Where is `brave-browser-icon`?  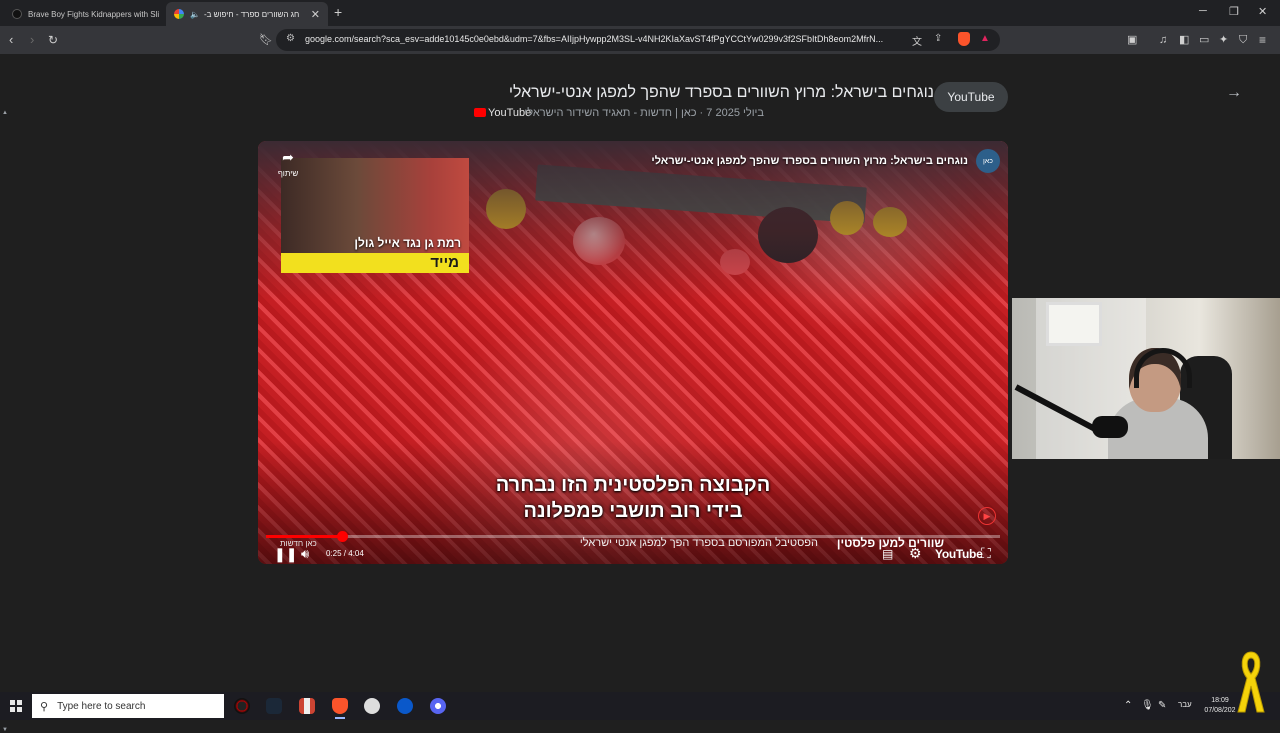
brave-browser-icon is located at coordinates (340, 708).